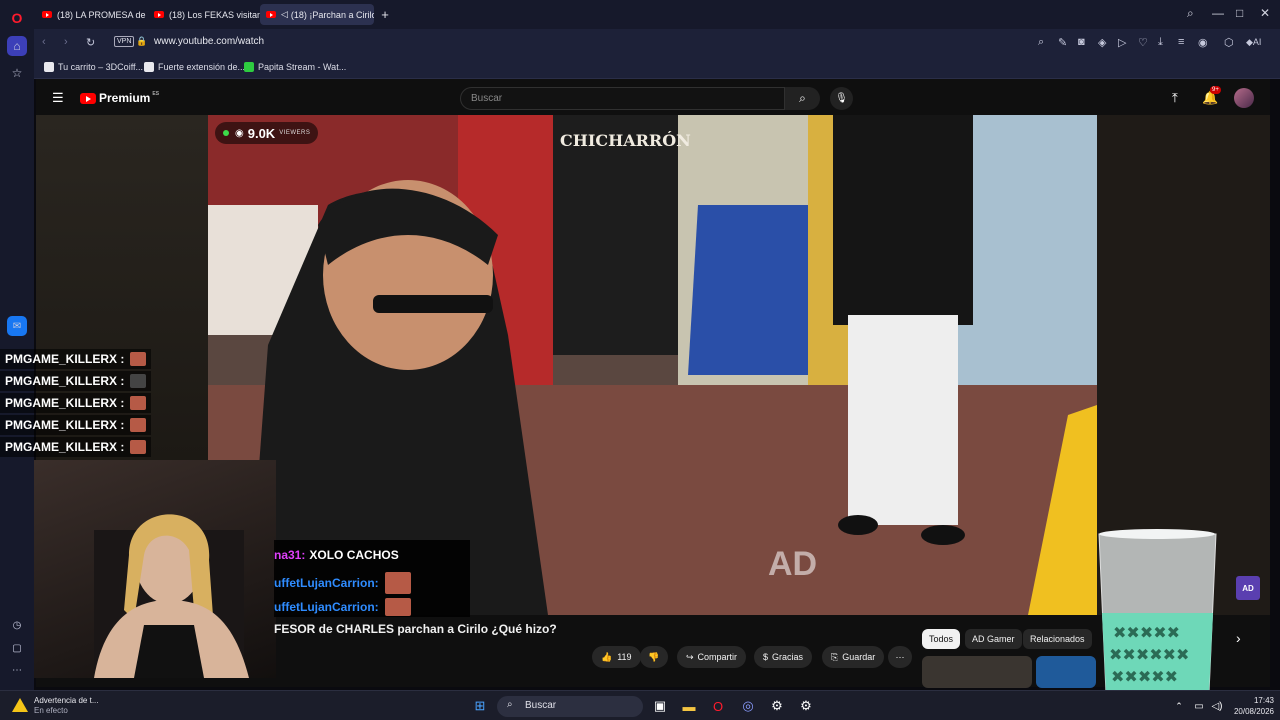  What do you see at coordinates (1218, 13) in the screenshot?
I see `minimize-button: —` at bounding box center [1218, 13].